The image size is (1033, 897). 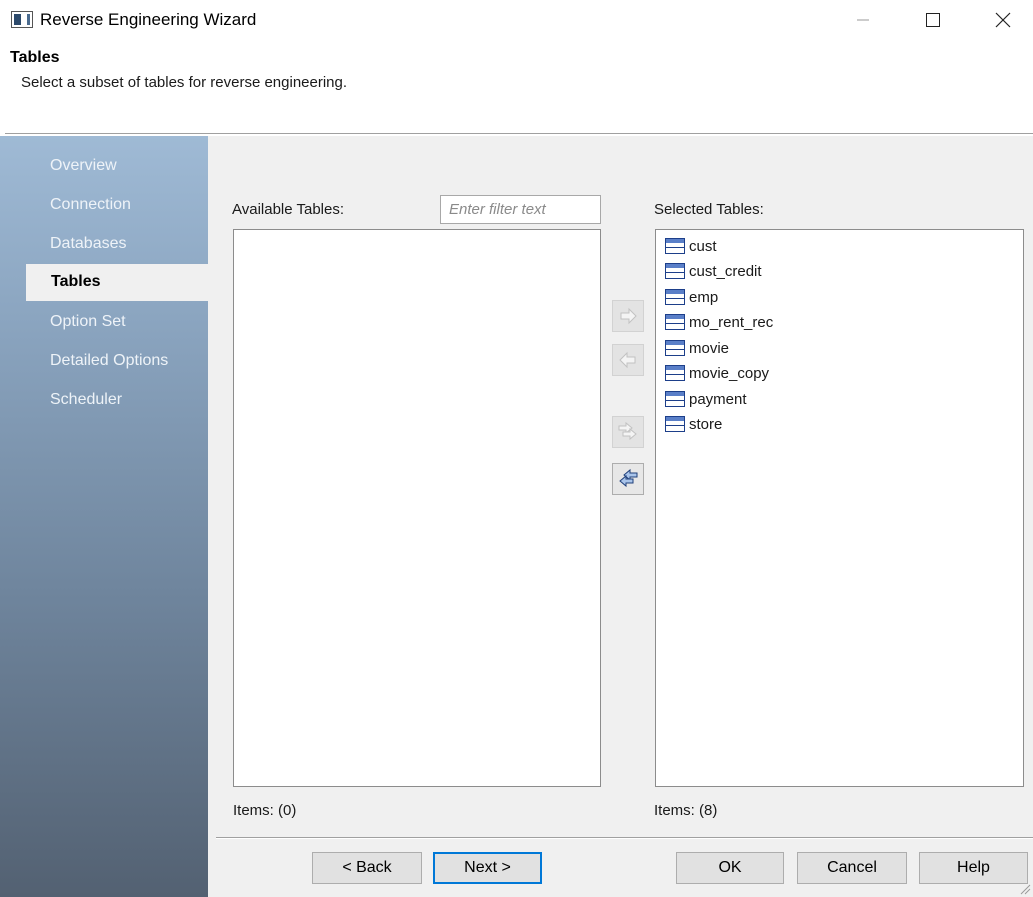 I want to click on sidebar-item-tables: Tables, so click(x=117, y=282).